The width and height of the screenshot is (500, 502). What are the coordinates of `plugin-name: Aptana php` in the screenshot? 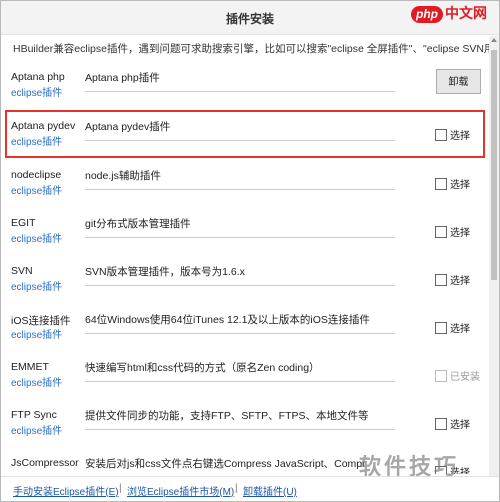 It's located at (38, 77).